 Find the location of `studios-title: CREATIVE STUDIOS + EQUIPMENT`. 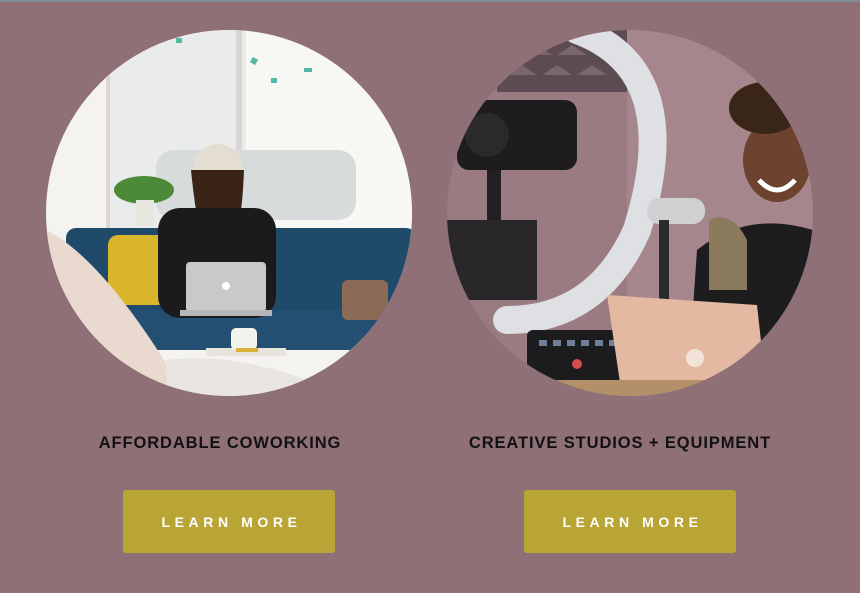

studios-title: CREATIVE STUDIOS + EQUIPMENT is located at coordinates (620, 443).